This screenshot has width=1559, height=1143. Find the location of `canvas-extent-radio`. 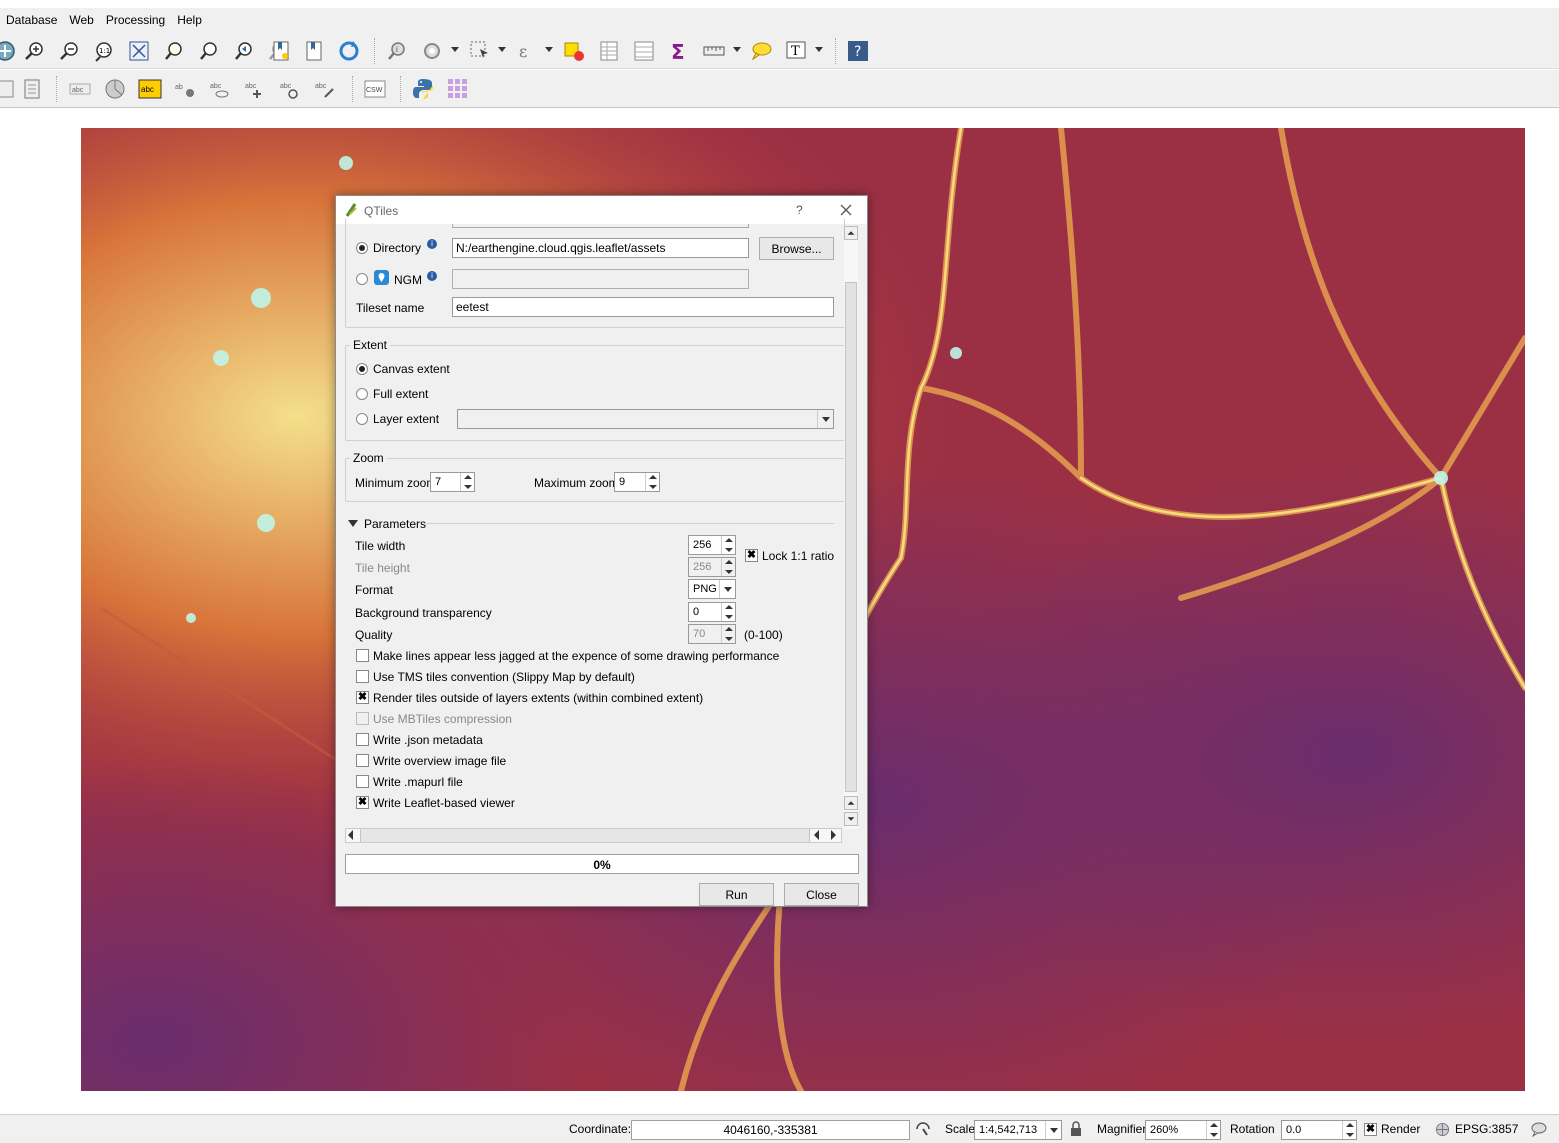

canvas-extent-radio is located at coordinates (362, 369).